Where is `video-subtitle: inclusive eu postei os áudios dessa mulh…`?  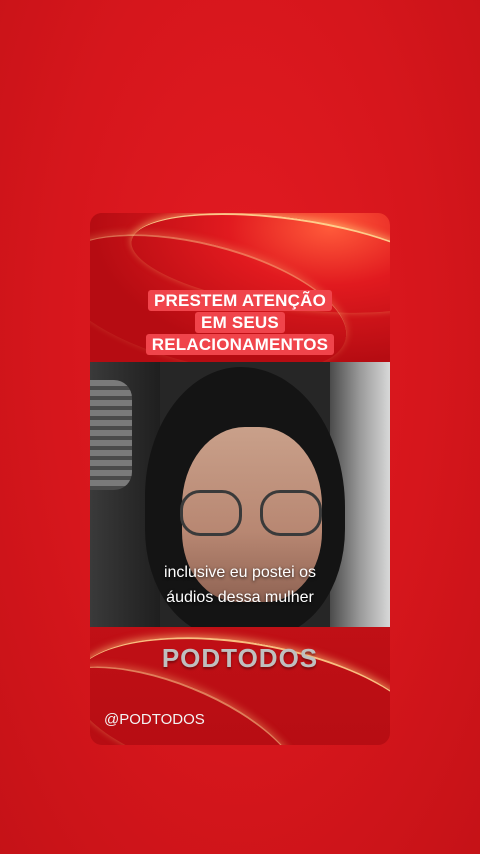
video-subtitle: inclusive eu postei os áudios dessa mulh… is located at coordinates (240, 585).